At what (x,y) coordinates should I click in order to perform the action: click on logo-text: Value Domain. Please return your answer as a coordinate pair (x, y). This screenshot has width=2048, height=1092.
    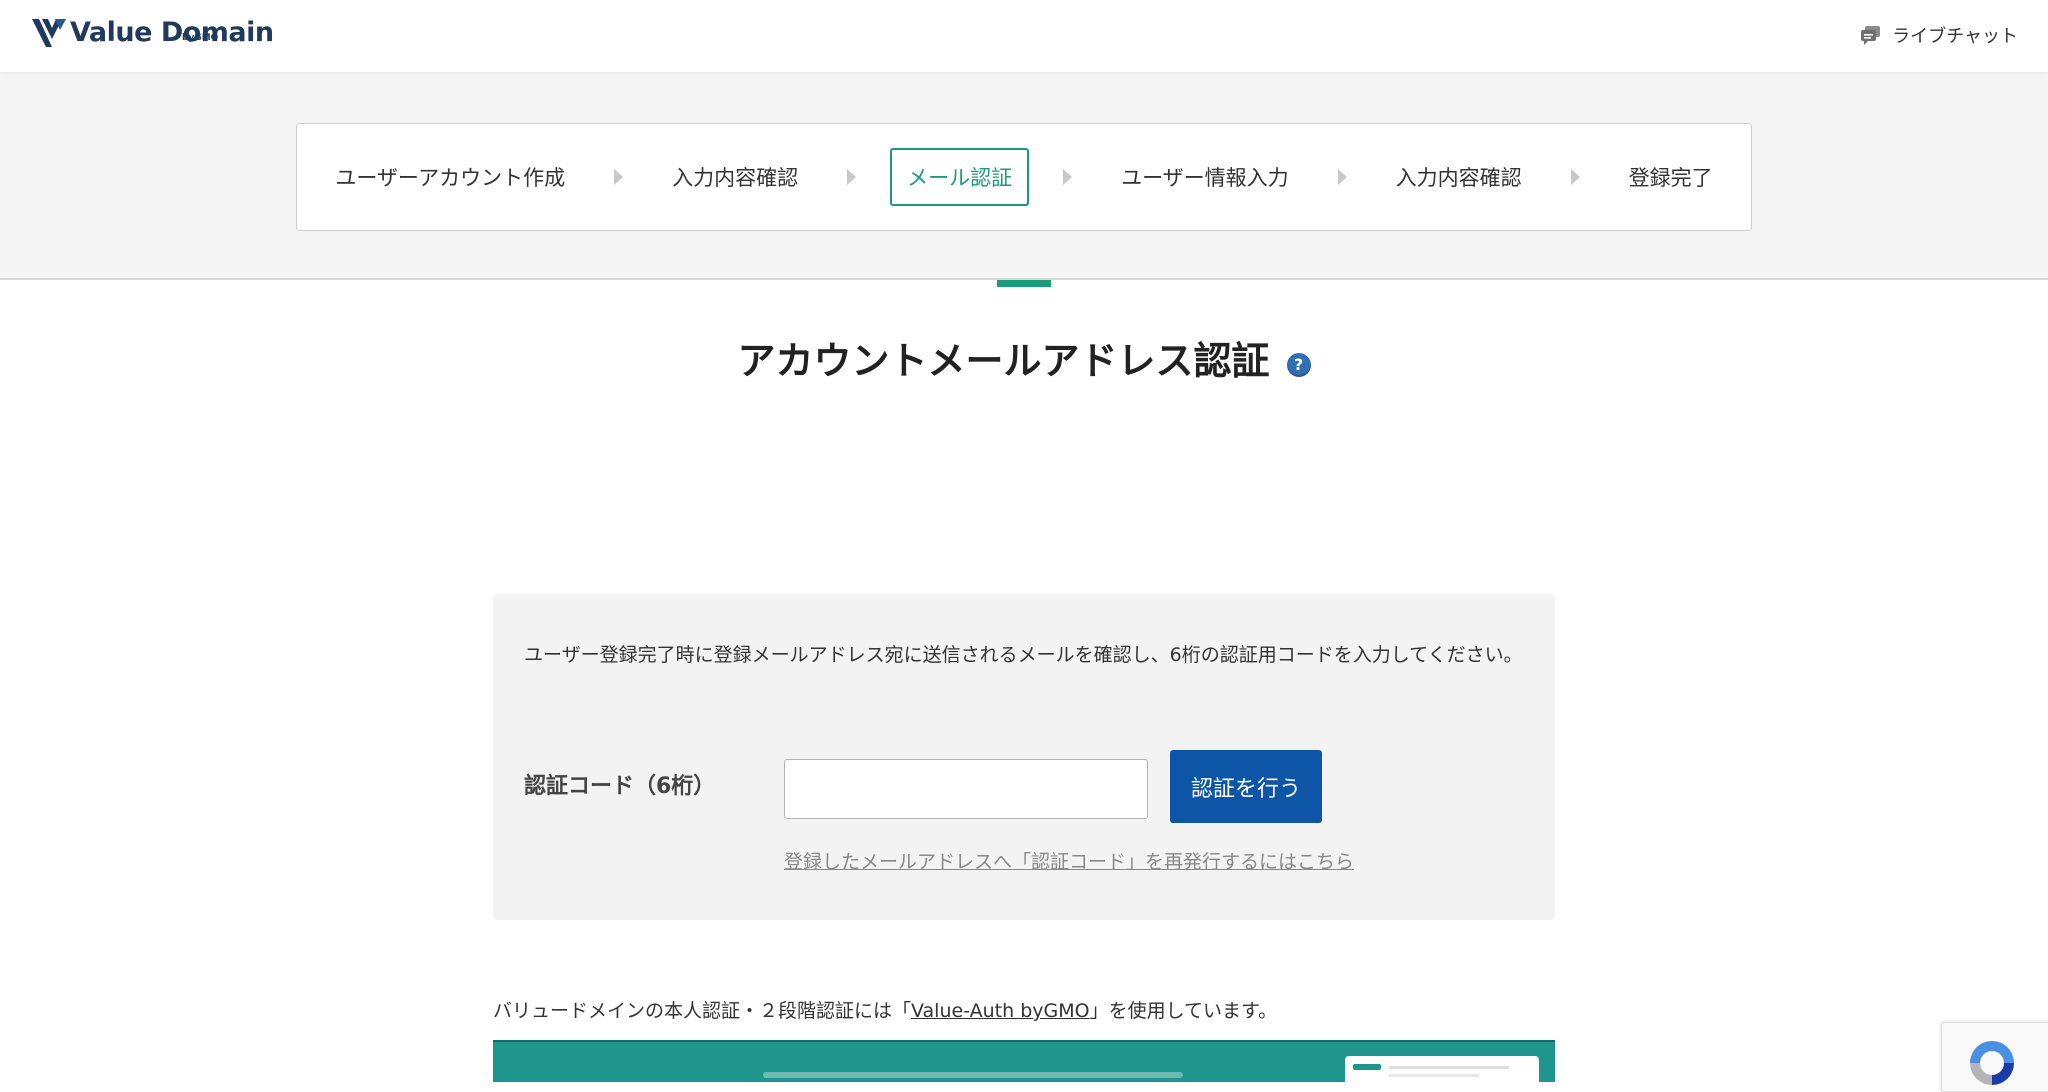
    Looking at the image, I should click on (172, 32).